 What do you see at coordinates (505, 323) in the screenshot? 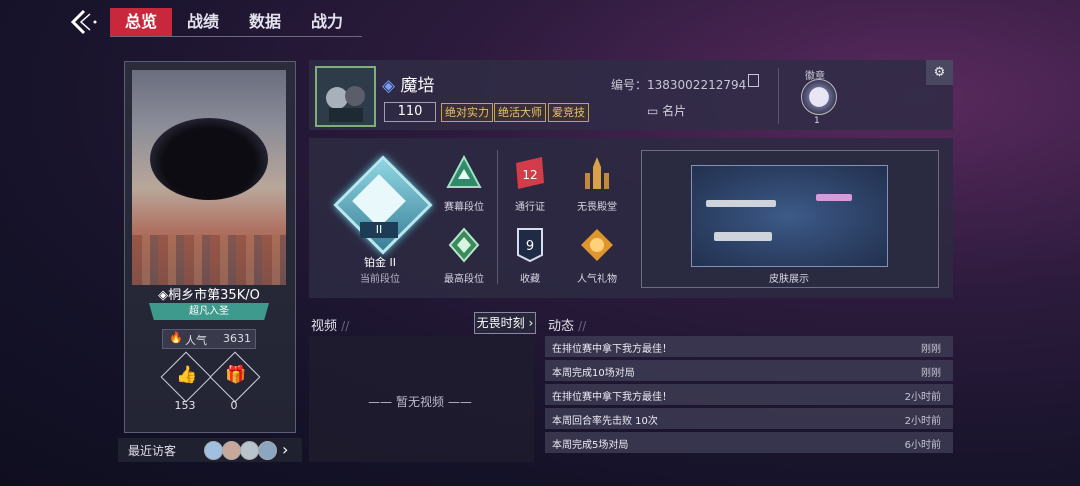
I see `fearless-moment-button: 无畏时刻 ›` at bounding box center [505, 323].